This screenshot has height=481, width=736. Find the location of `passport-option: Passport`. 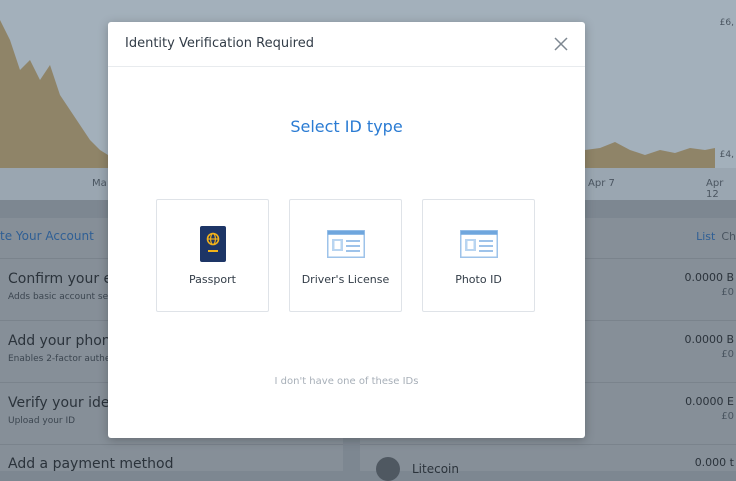

passport-option: Passport is located at coordinates (212, 255).